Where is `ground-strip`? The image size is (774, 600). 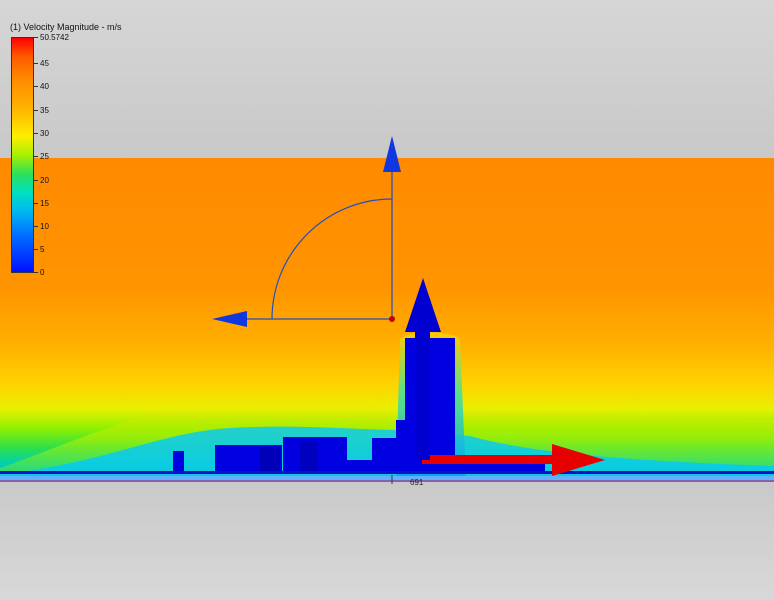 ground-strip is located at coordinates (387, 472).